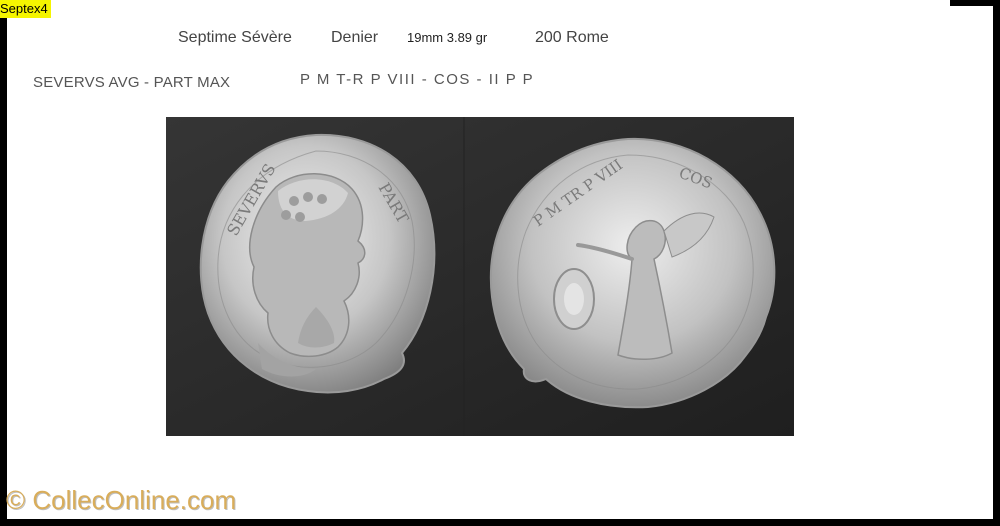 The image size is (1000, 526). I want to click on obverse-legend: SEVERVS AVG - PART MAX, so click(132, 82).